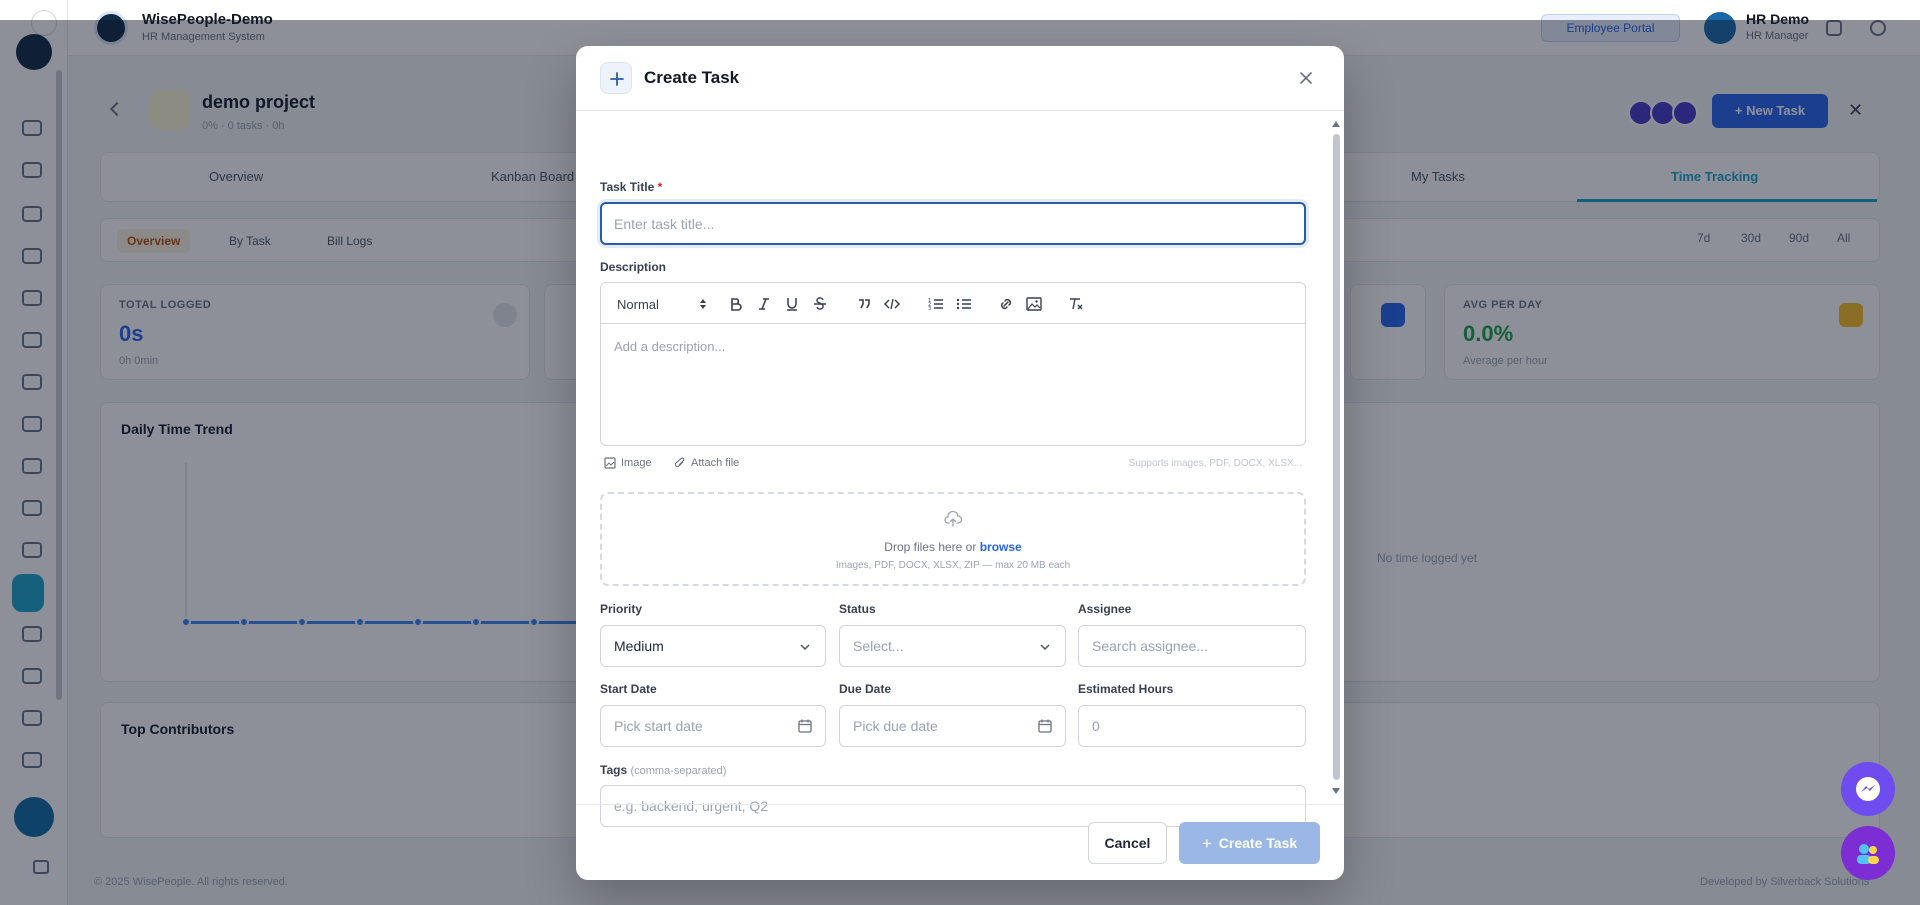 This screenshot has width=1920, height=905. I want to click on start-date-label: Start Date, so click(628, 689).